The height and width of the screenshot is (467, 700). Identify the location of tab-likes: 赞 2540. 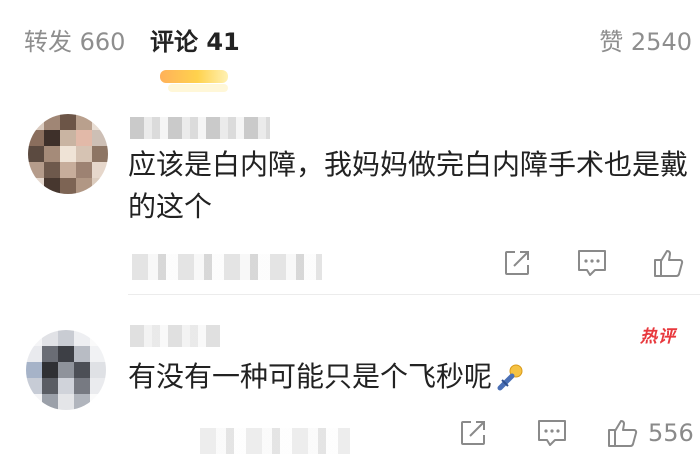
(645, 42).